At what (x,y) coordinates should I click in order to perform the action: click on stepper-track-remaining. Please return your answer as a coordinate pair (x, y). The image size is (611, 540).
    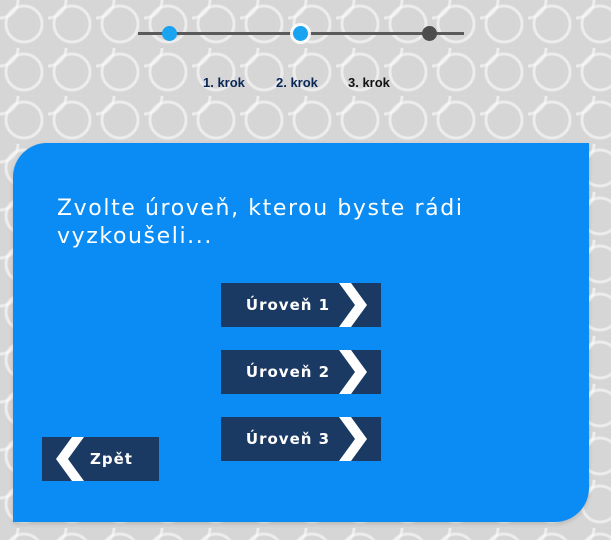
    Looking at the image, I should click on (381, 33).